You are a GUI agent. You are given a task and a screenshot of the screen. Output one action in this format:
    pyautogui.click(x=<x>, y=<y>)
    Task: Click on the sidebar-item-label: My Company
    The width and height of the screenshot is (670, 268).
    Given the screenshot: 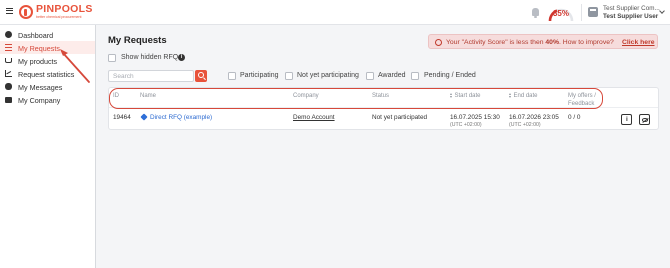 What is the action you would take?
    pyautogui.click(x=39, y=100)
    